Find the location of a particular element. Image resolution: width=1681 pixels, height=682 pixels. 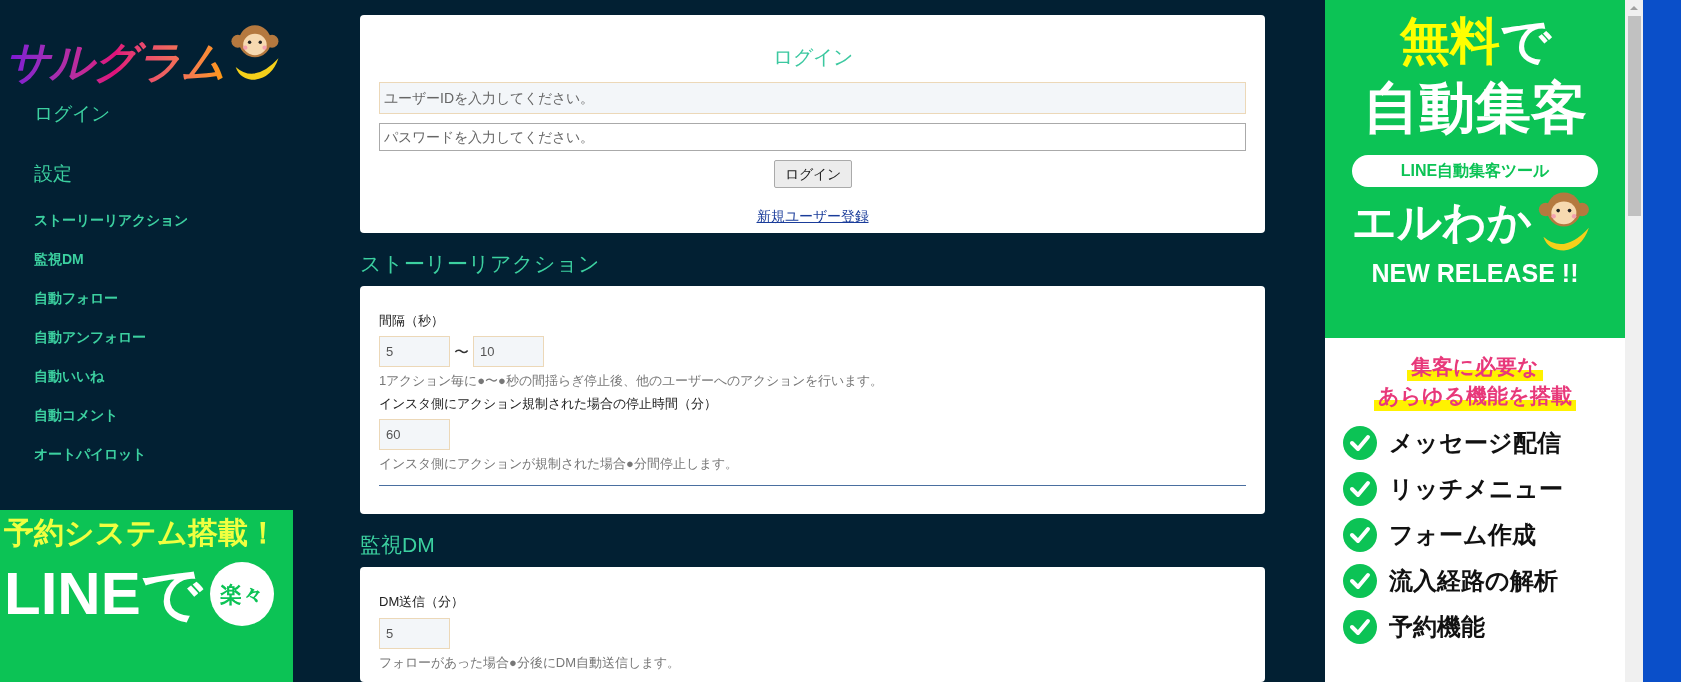

nav-link: 監視DM is located at coordinates (59, 268).